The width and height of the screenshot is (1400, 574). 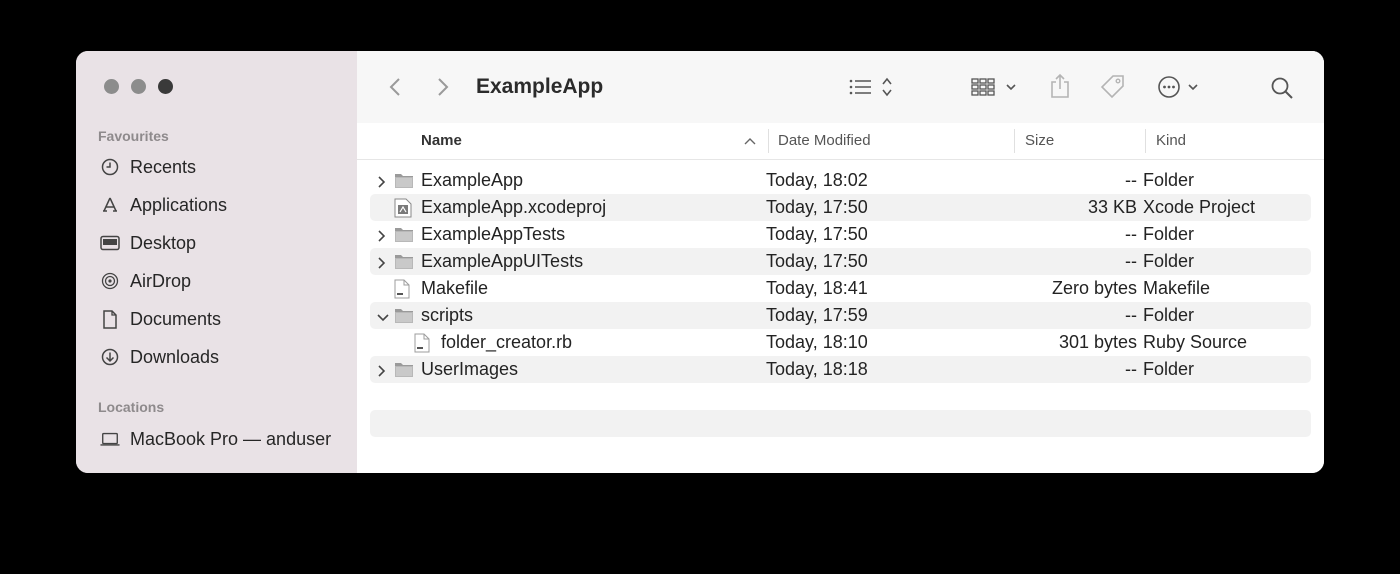 I want to click on file-name: ExampleAppUITests, so click(x=502, y=261).